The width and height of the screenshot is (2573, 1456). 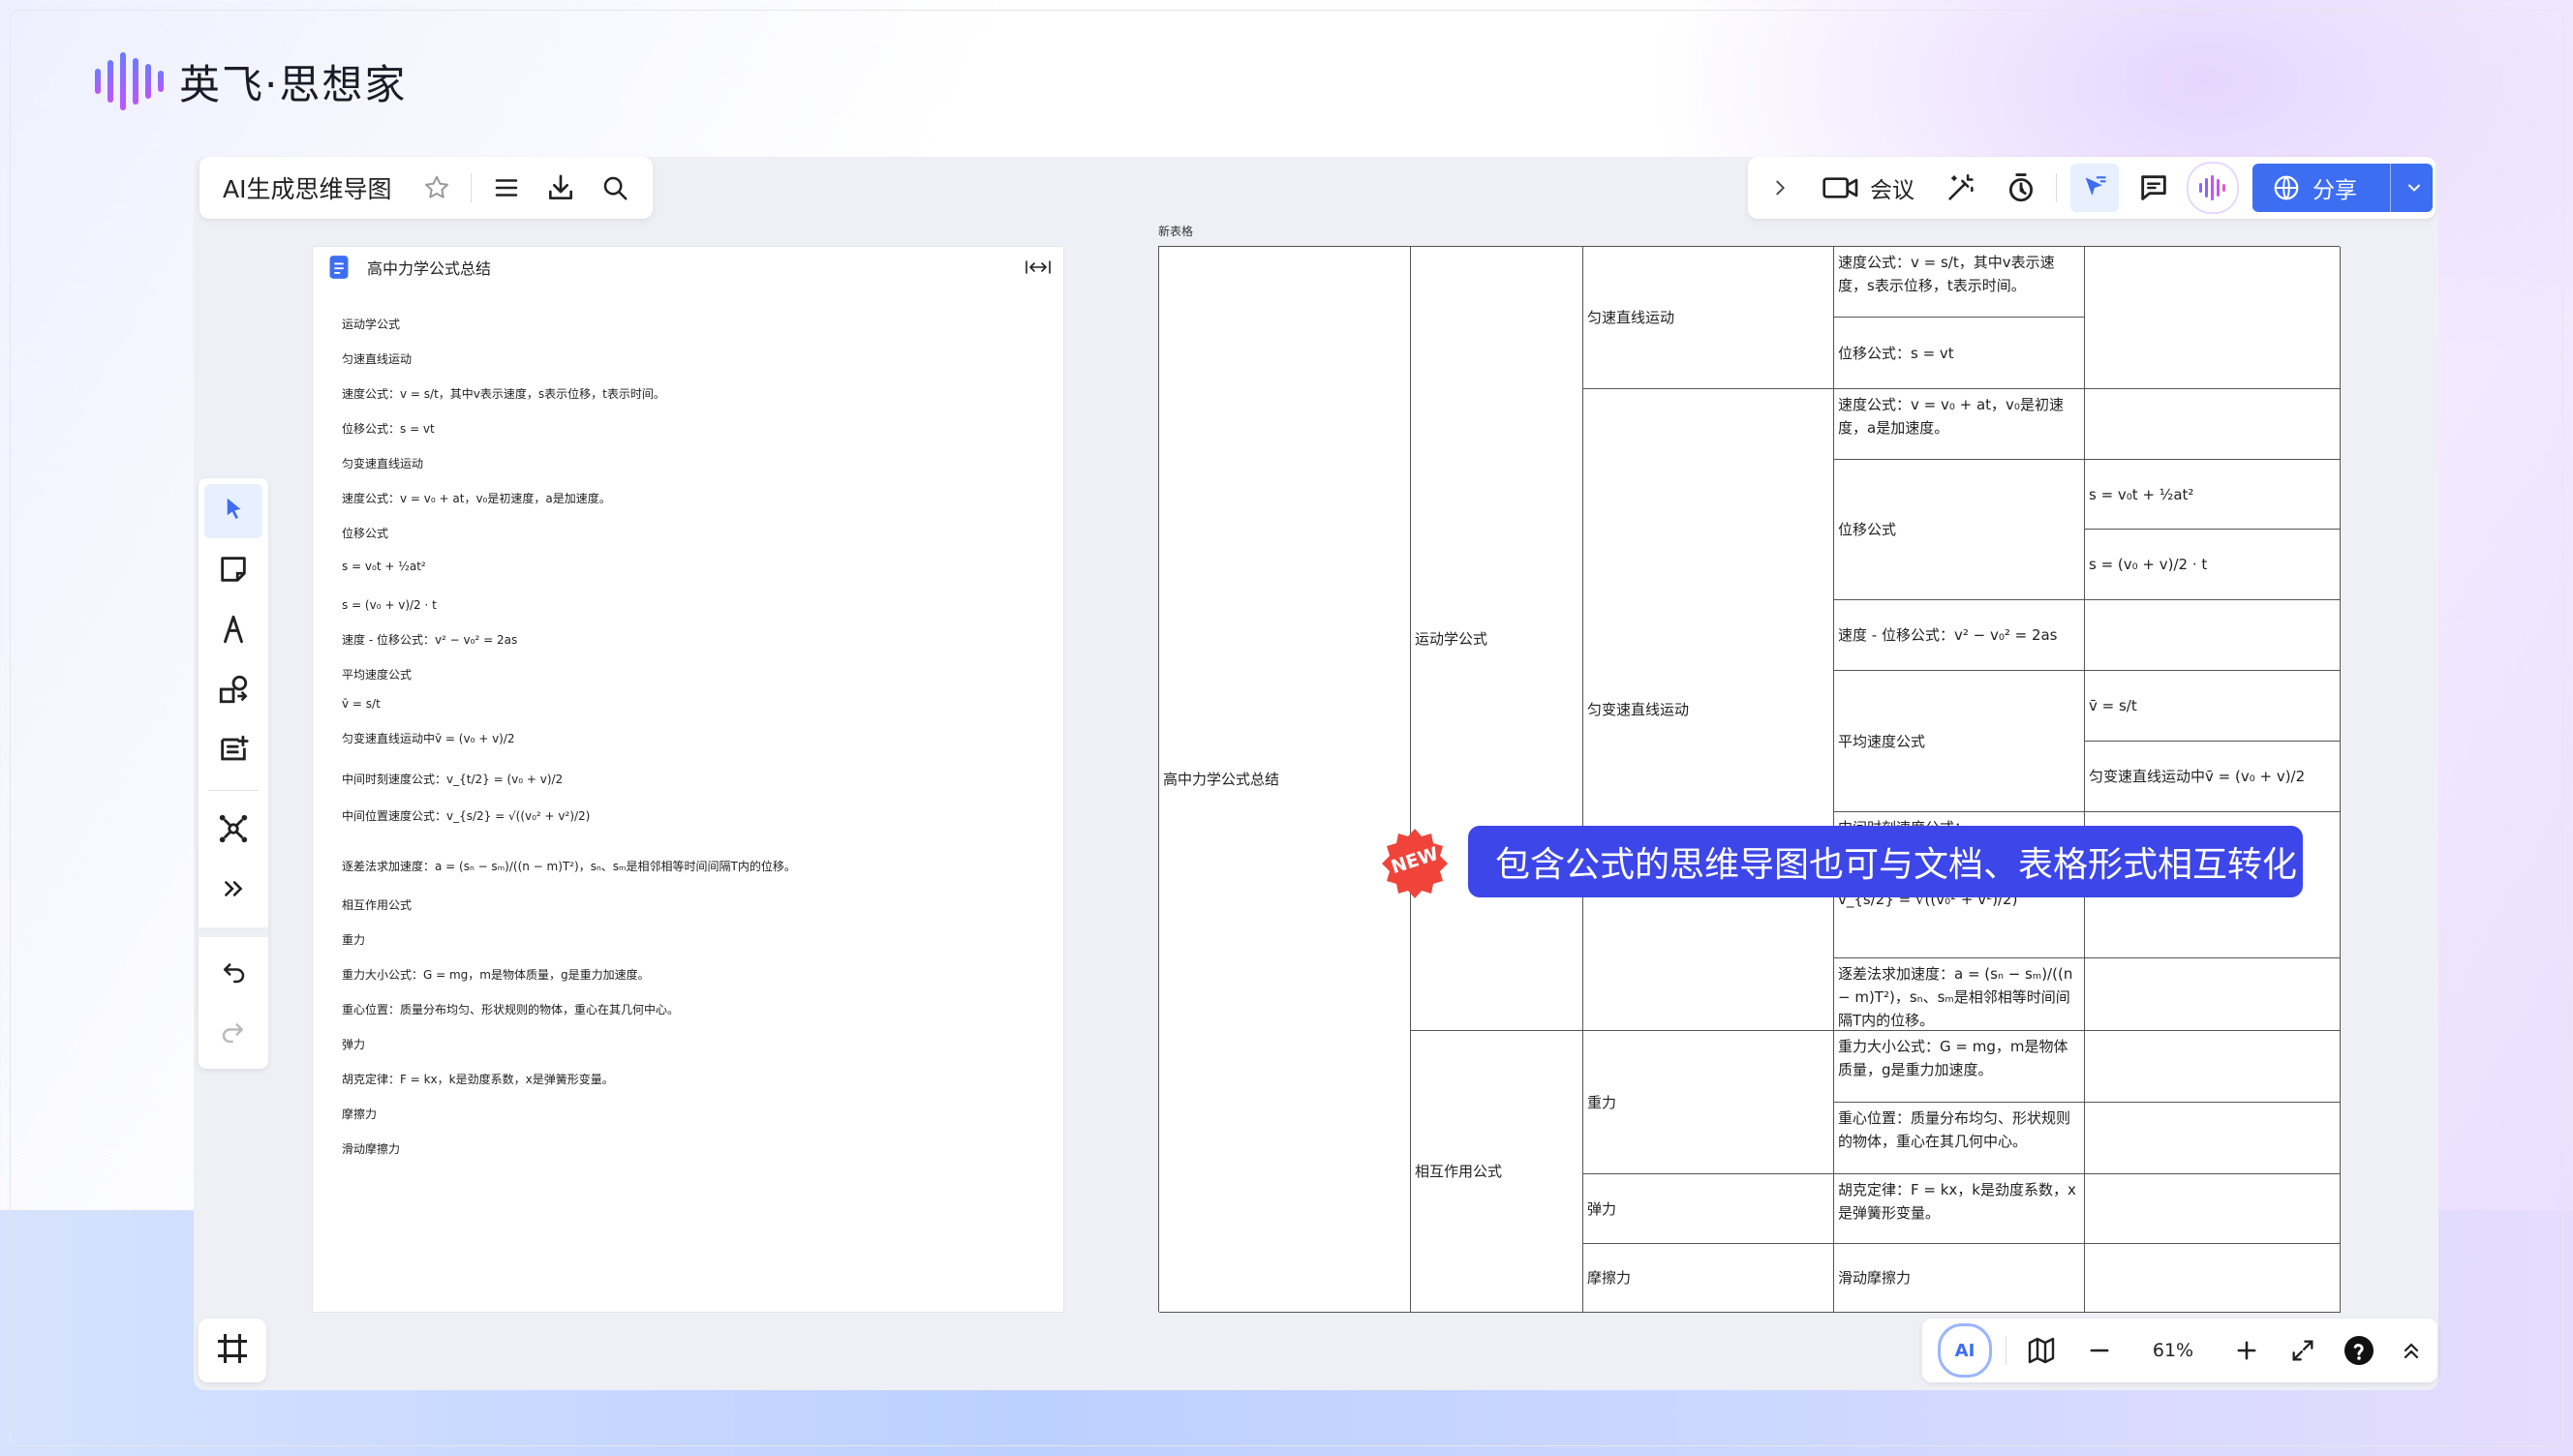 What do you see at coordinates (1459, 1171) in the screenshot?
I see `table-cell-text: 相互作用公式` at bounding box center [1459, 1171].